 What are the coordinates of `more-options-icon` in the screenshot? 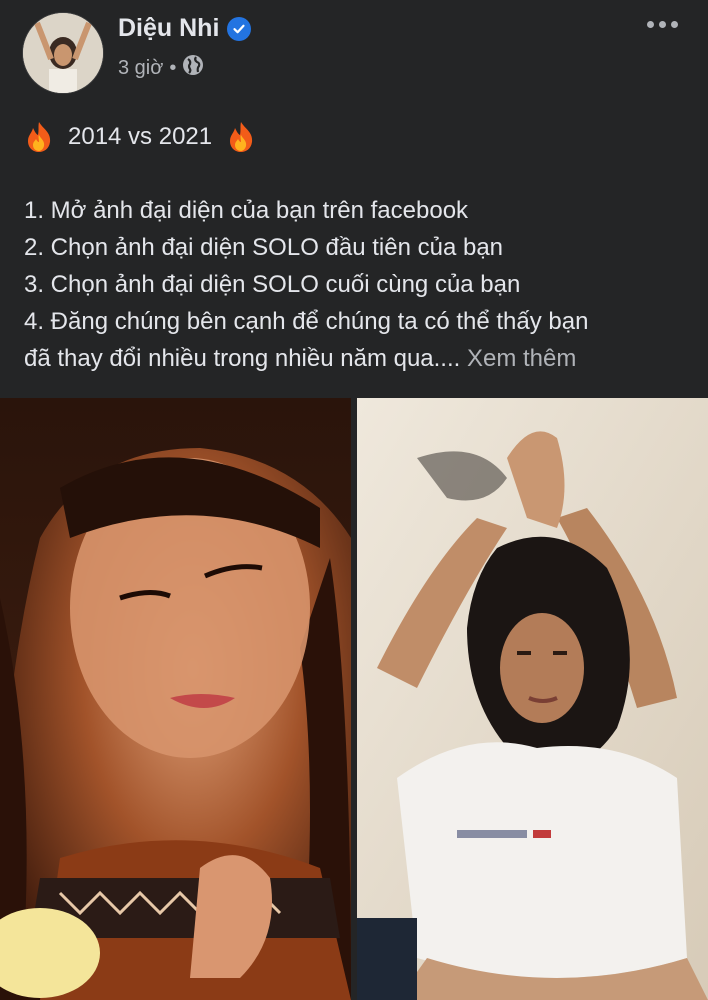 It's located at (662, 24).